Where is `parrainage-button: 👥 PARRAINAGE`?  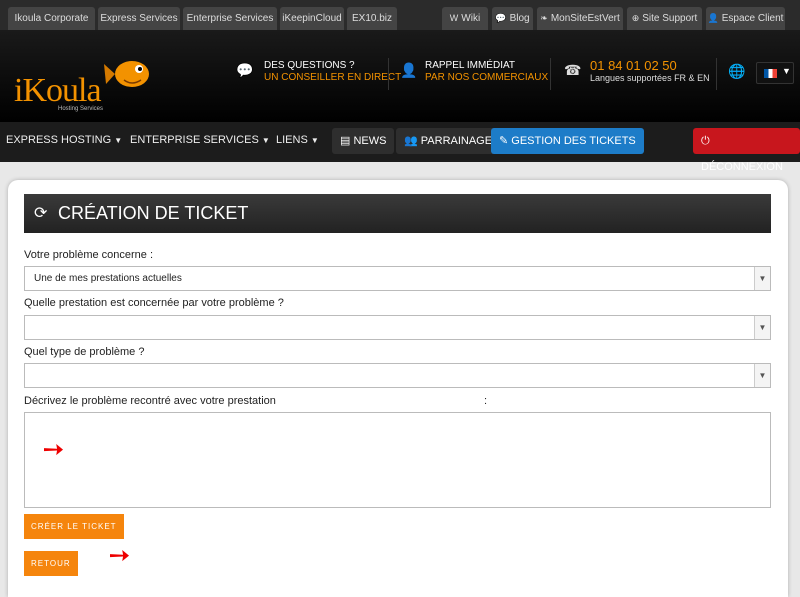
parrainage-button: 👥 PARRAINAGE is located at coordinates (448, 141).